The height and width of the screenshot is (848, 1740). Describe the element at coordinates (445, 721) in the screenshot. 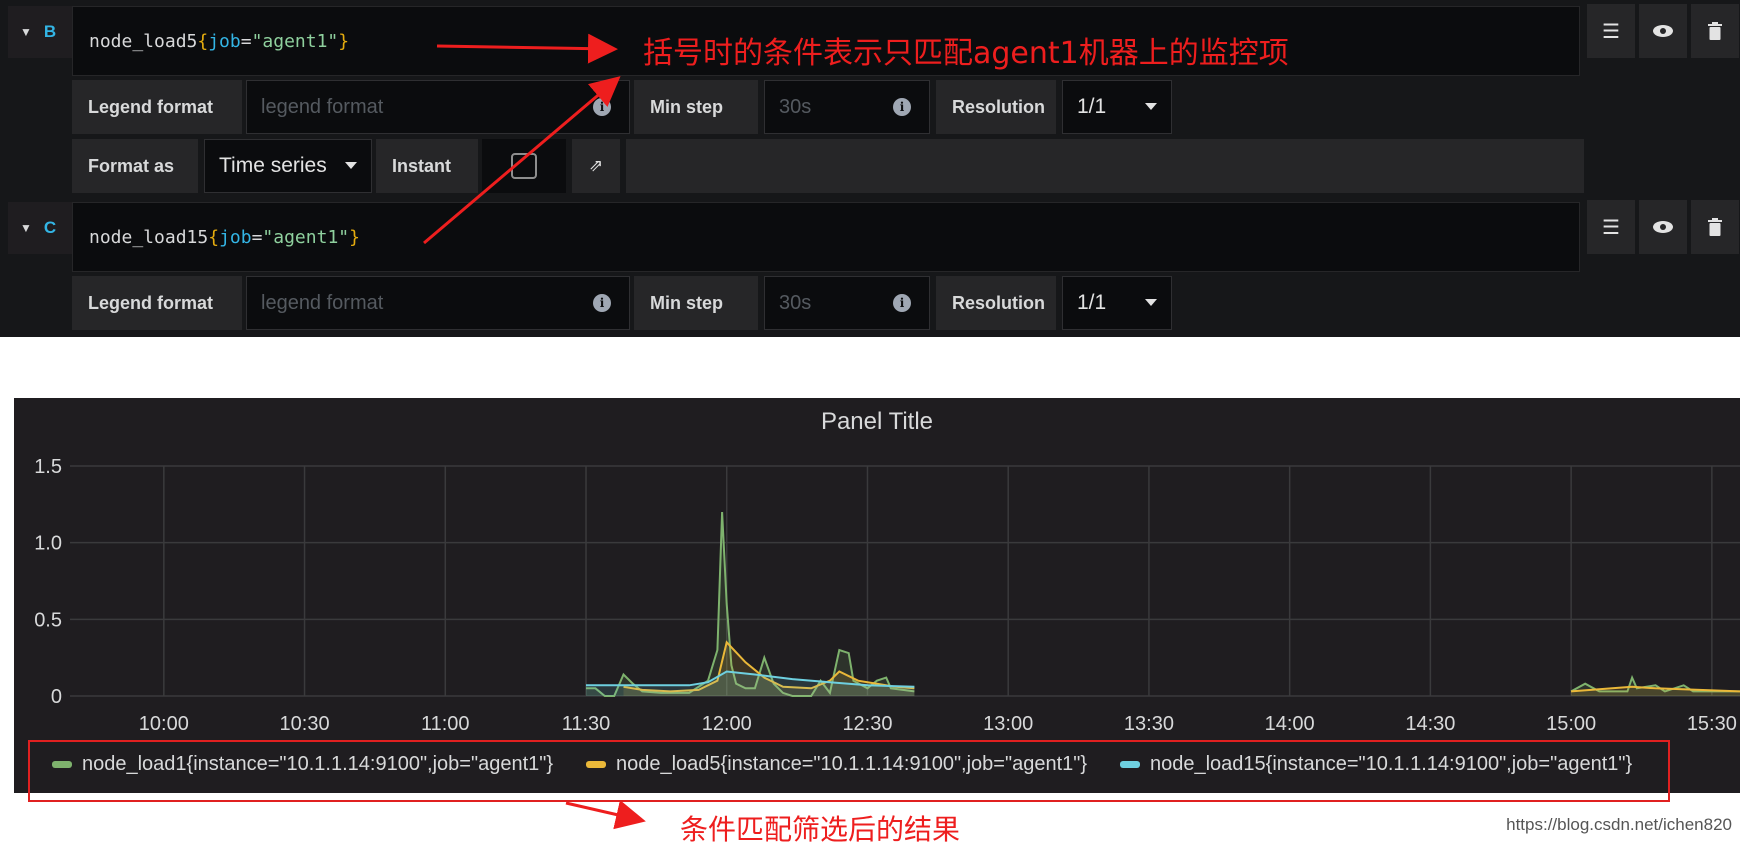

I see `x-tick-label: 11:00` at that location.